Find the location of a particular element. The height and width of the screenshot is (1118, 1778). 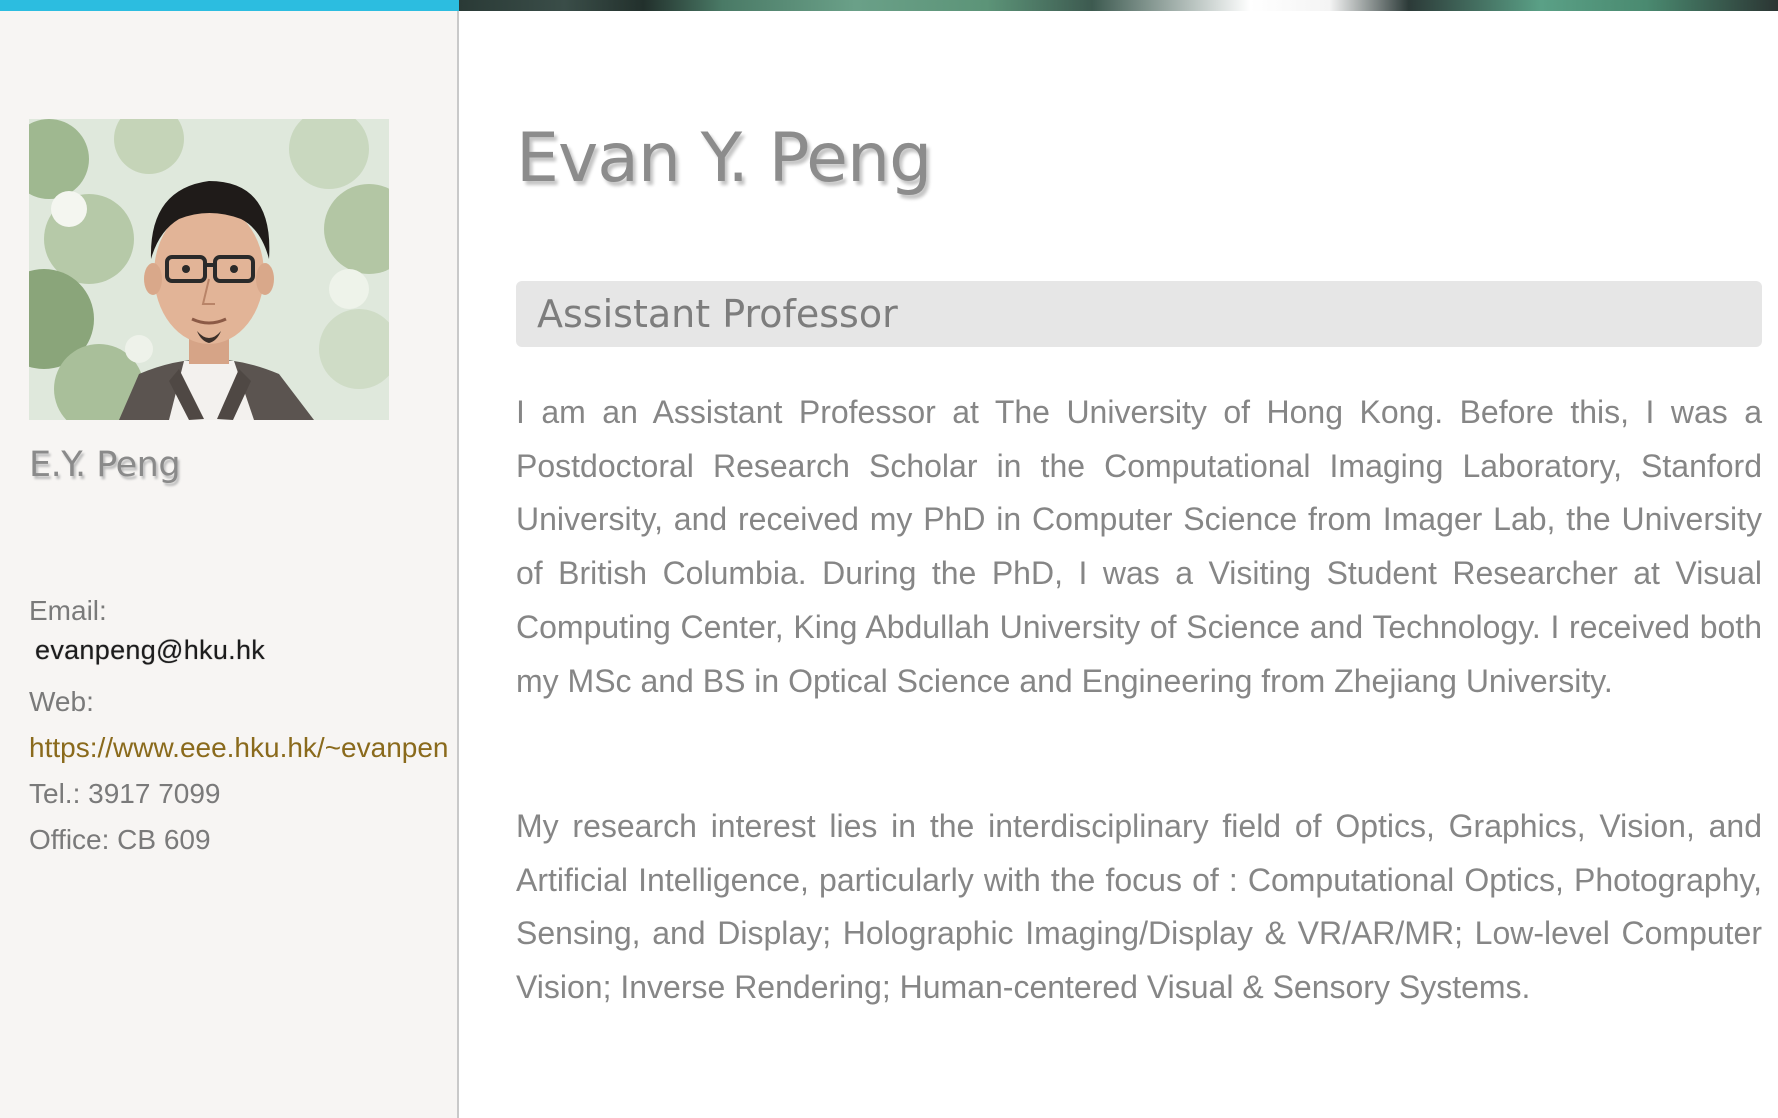

email-label: Email: is located at coordinates (68, 610).